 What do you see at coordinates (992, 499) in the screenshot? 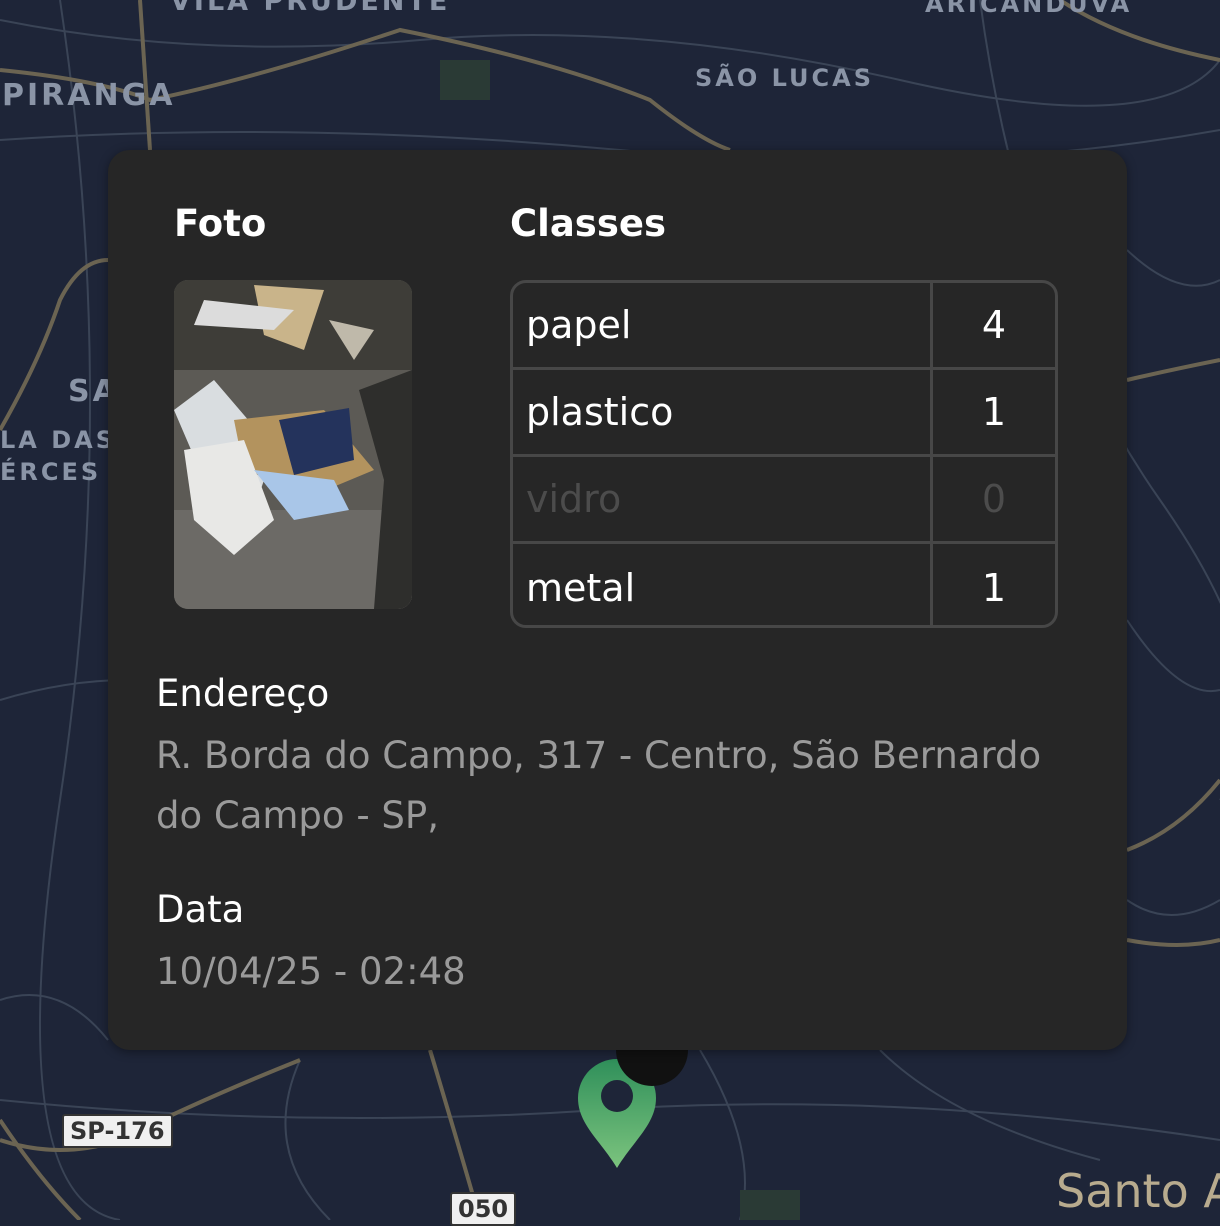
I see `class-count: 0` at bounding box center [992, 499].